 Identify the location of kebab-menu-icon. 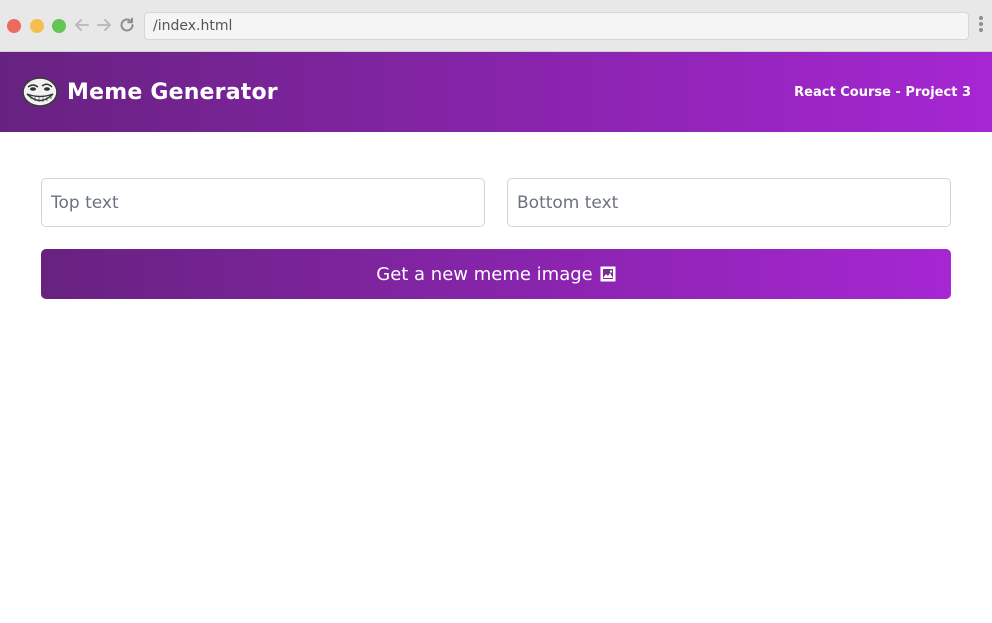
(981, 26).